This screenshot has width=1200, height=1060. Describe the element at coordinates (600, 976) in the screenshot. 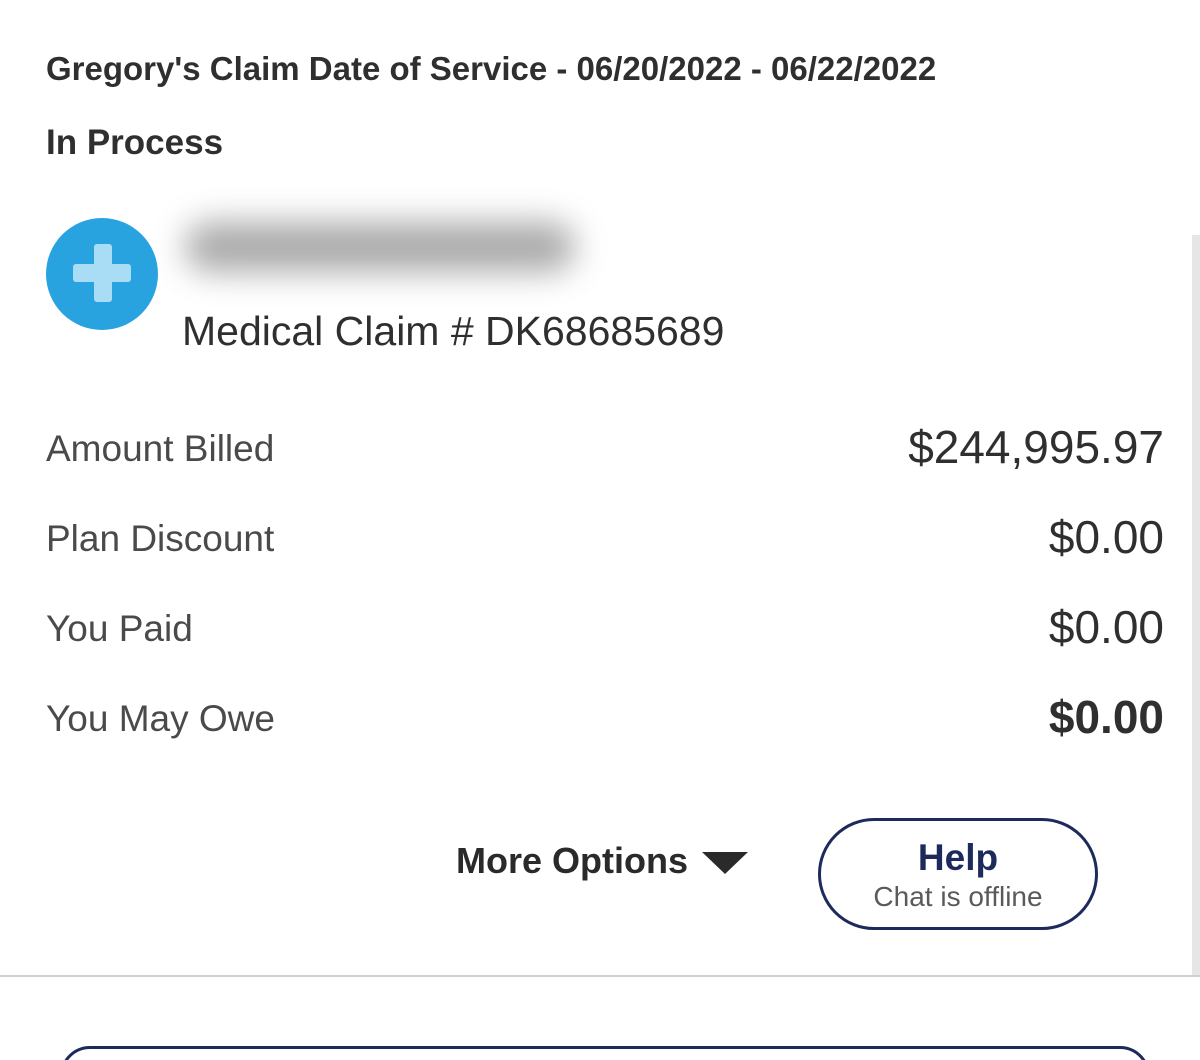

I see `section-divider` at that location.